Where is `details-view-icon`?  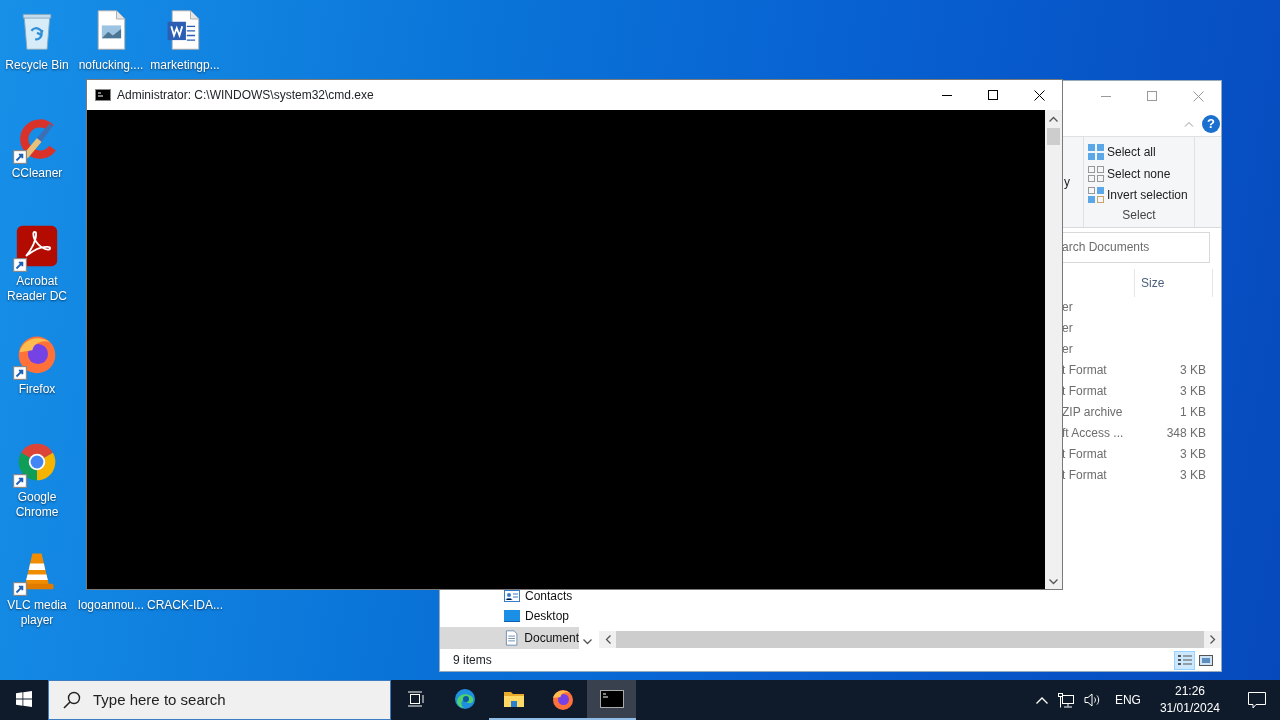 details-view-icon is located at coordinates (1184, 660).